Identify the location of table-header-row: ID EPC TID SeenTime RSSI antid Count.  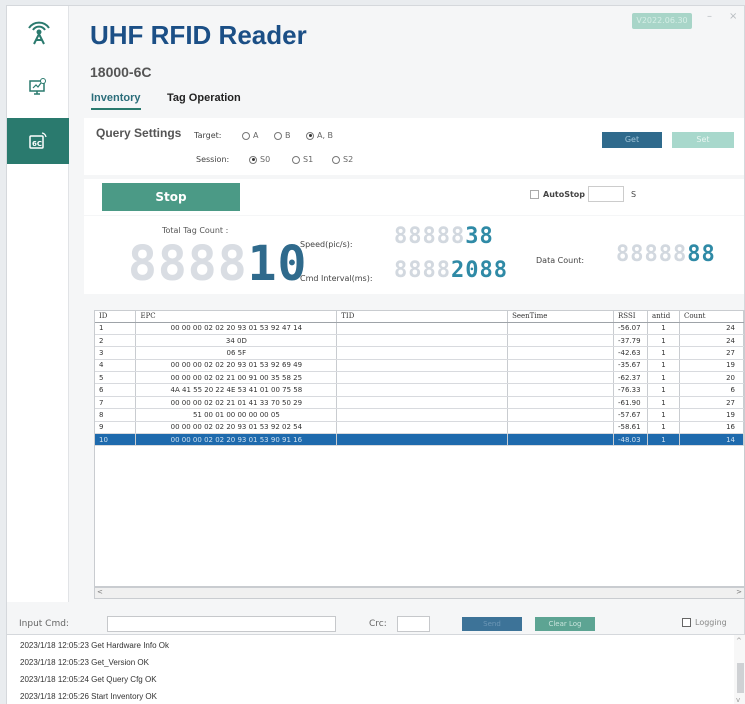
(419, 317).